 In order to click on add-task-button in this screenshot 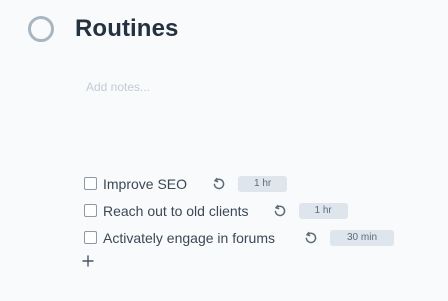, I will do `click(88, 261)`.